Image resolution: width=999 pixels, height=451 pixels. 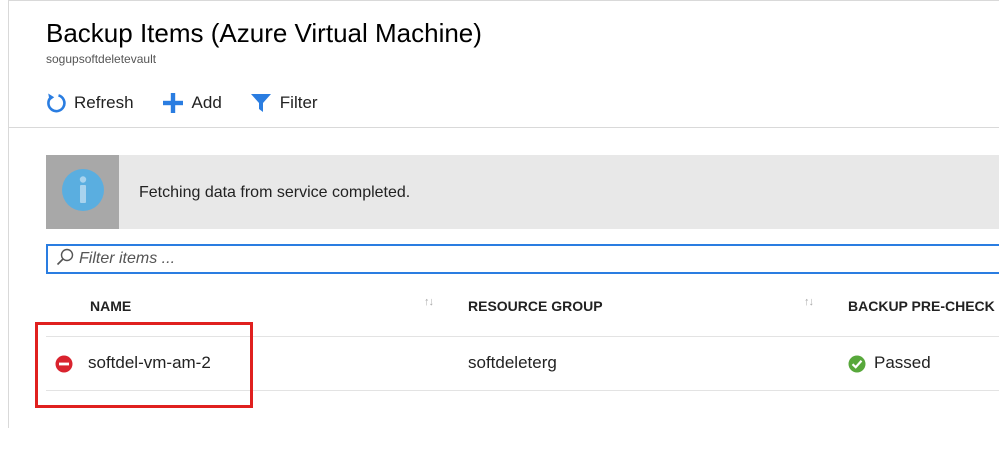 What do you see at coordinates (64, 366) in the screenshot?
I see `minus-circle-icon` at bounding box center [64, 366].